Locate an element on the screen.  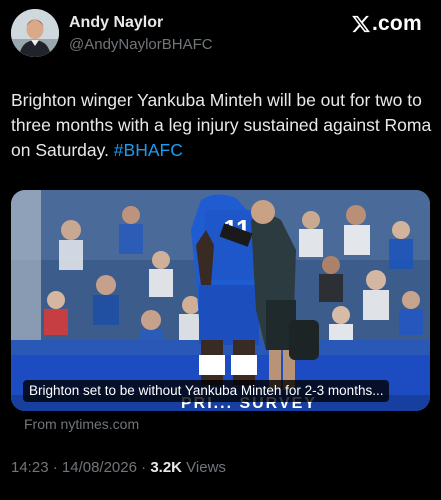
tweet-meta: 14:23 · 14/08/2026 · 3.2K Views is located at coordinates (118, 467).